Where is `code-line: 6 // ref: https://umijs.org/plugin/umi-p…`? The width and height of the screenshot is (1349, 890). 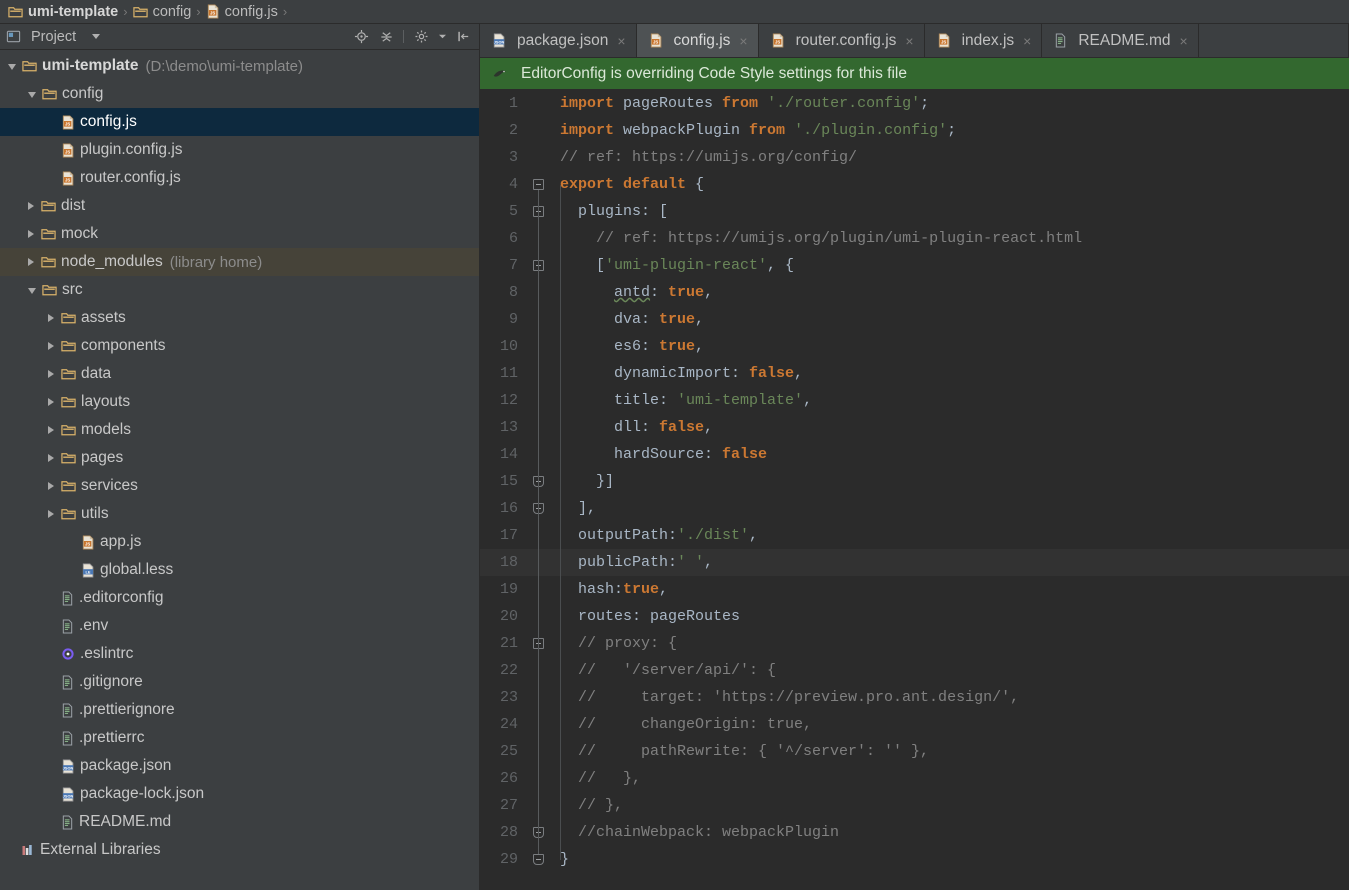
code-line: 6 // ref: https://umijs.org/plugin/umi-p… is located at coordinates (914, 238).